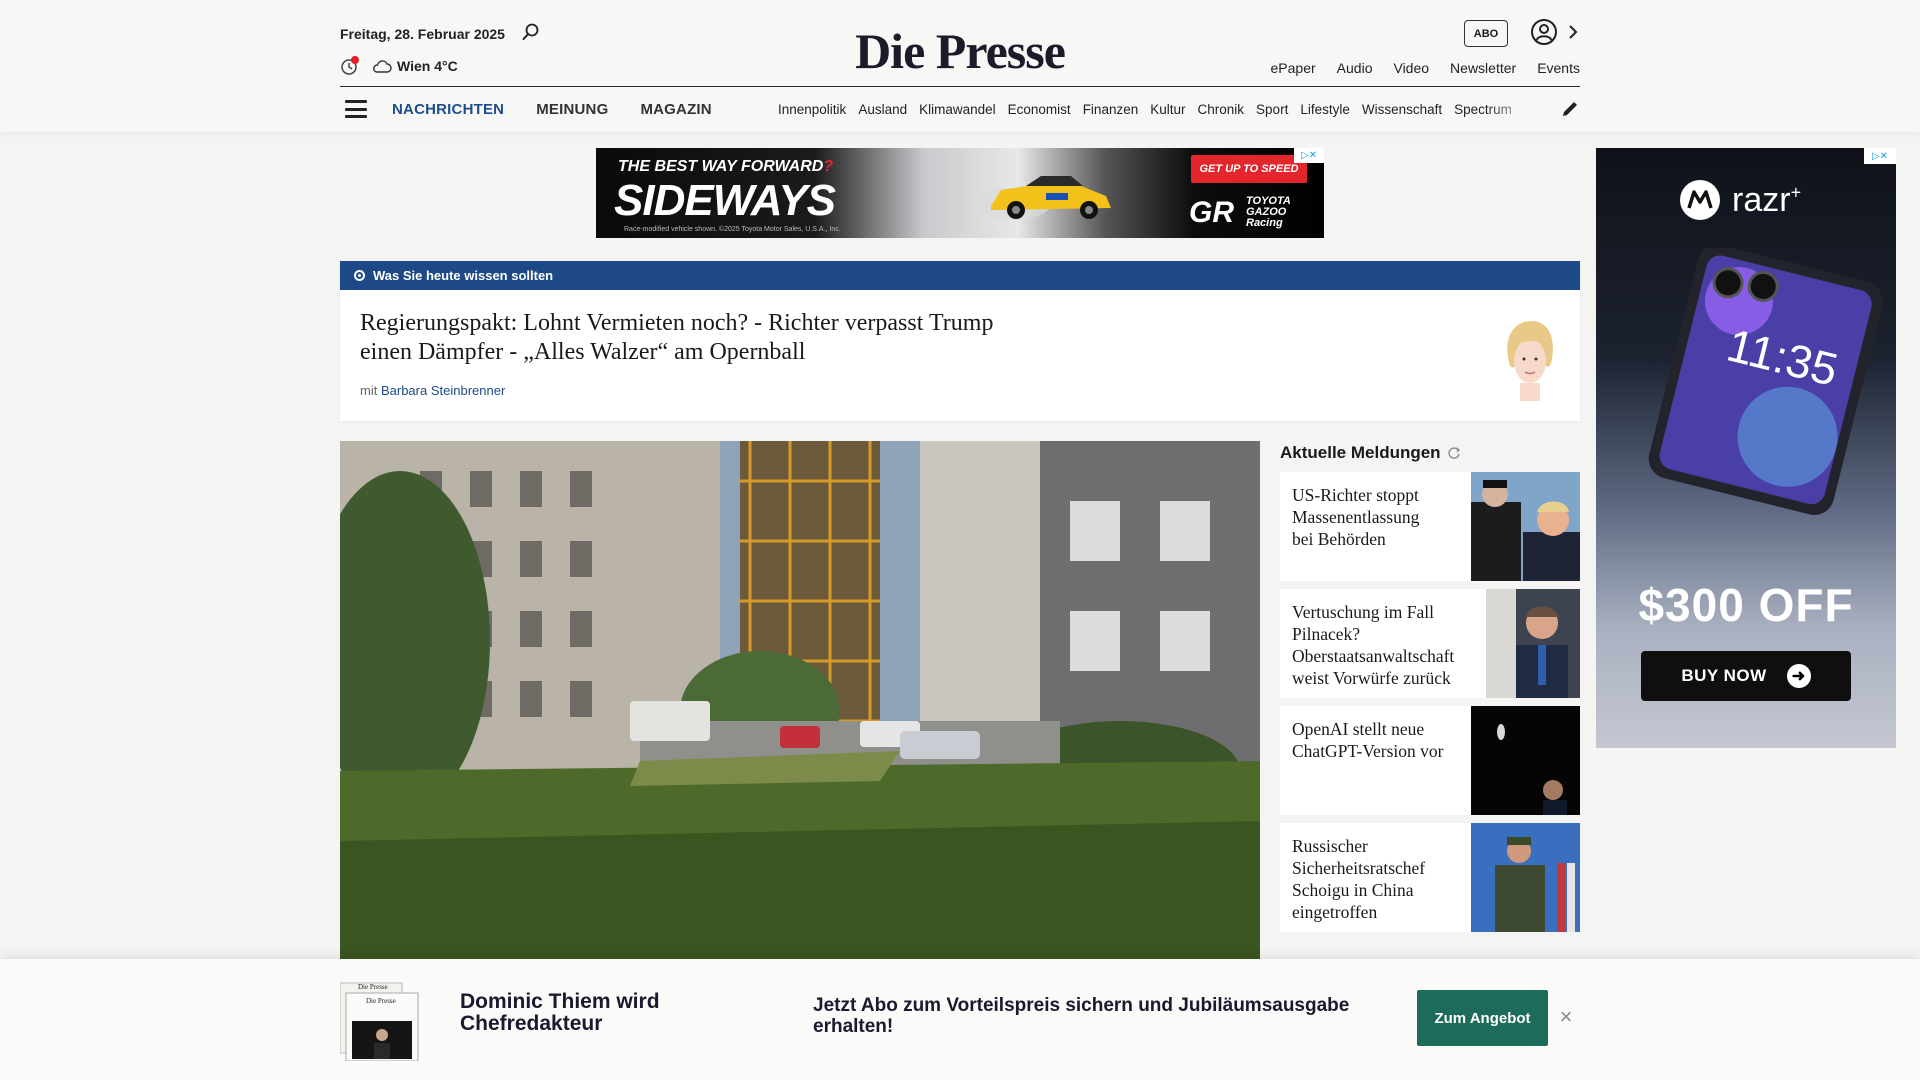 The image size is (1920, 1080). Describe the element at coordinates (1558, 68) in the screenshot. I see `link-events: Events` at that location.